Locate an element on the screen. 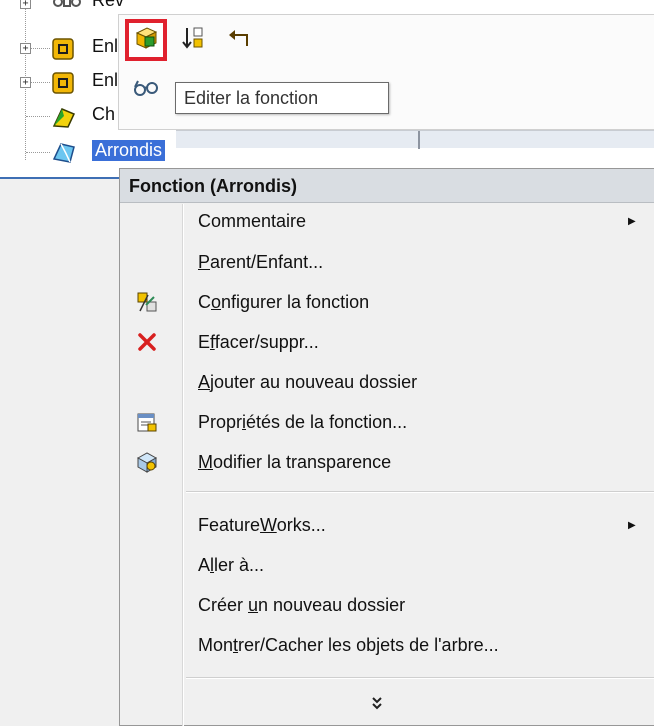 This screenshot has height=726, width=654. menu-item-featureworks: FeatureWorks... ▶ is located at coordinates (387, 525).